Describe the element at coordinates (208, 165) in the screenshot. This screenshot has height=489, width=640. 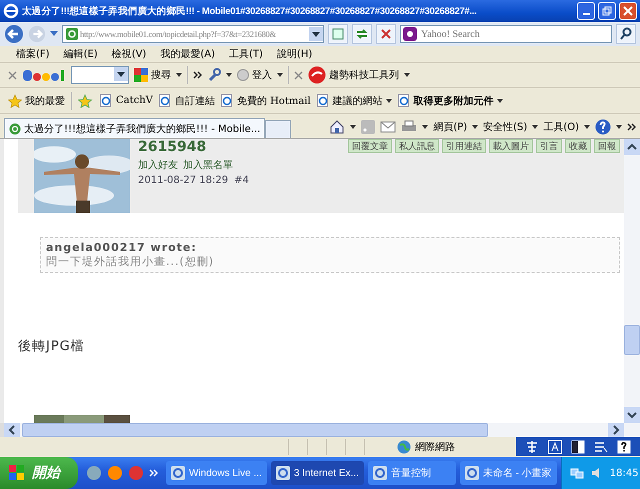
I see `post-link: 加入黑名單` at that location.